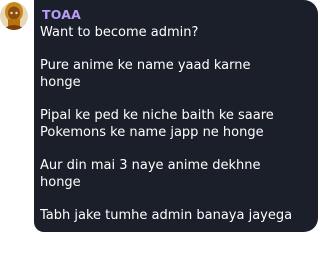  I want to click on avatar-icon, so click(14, 16).